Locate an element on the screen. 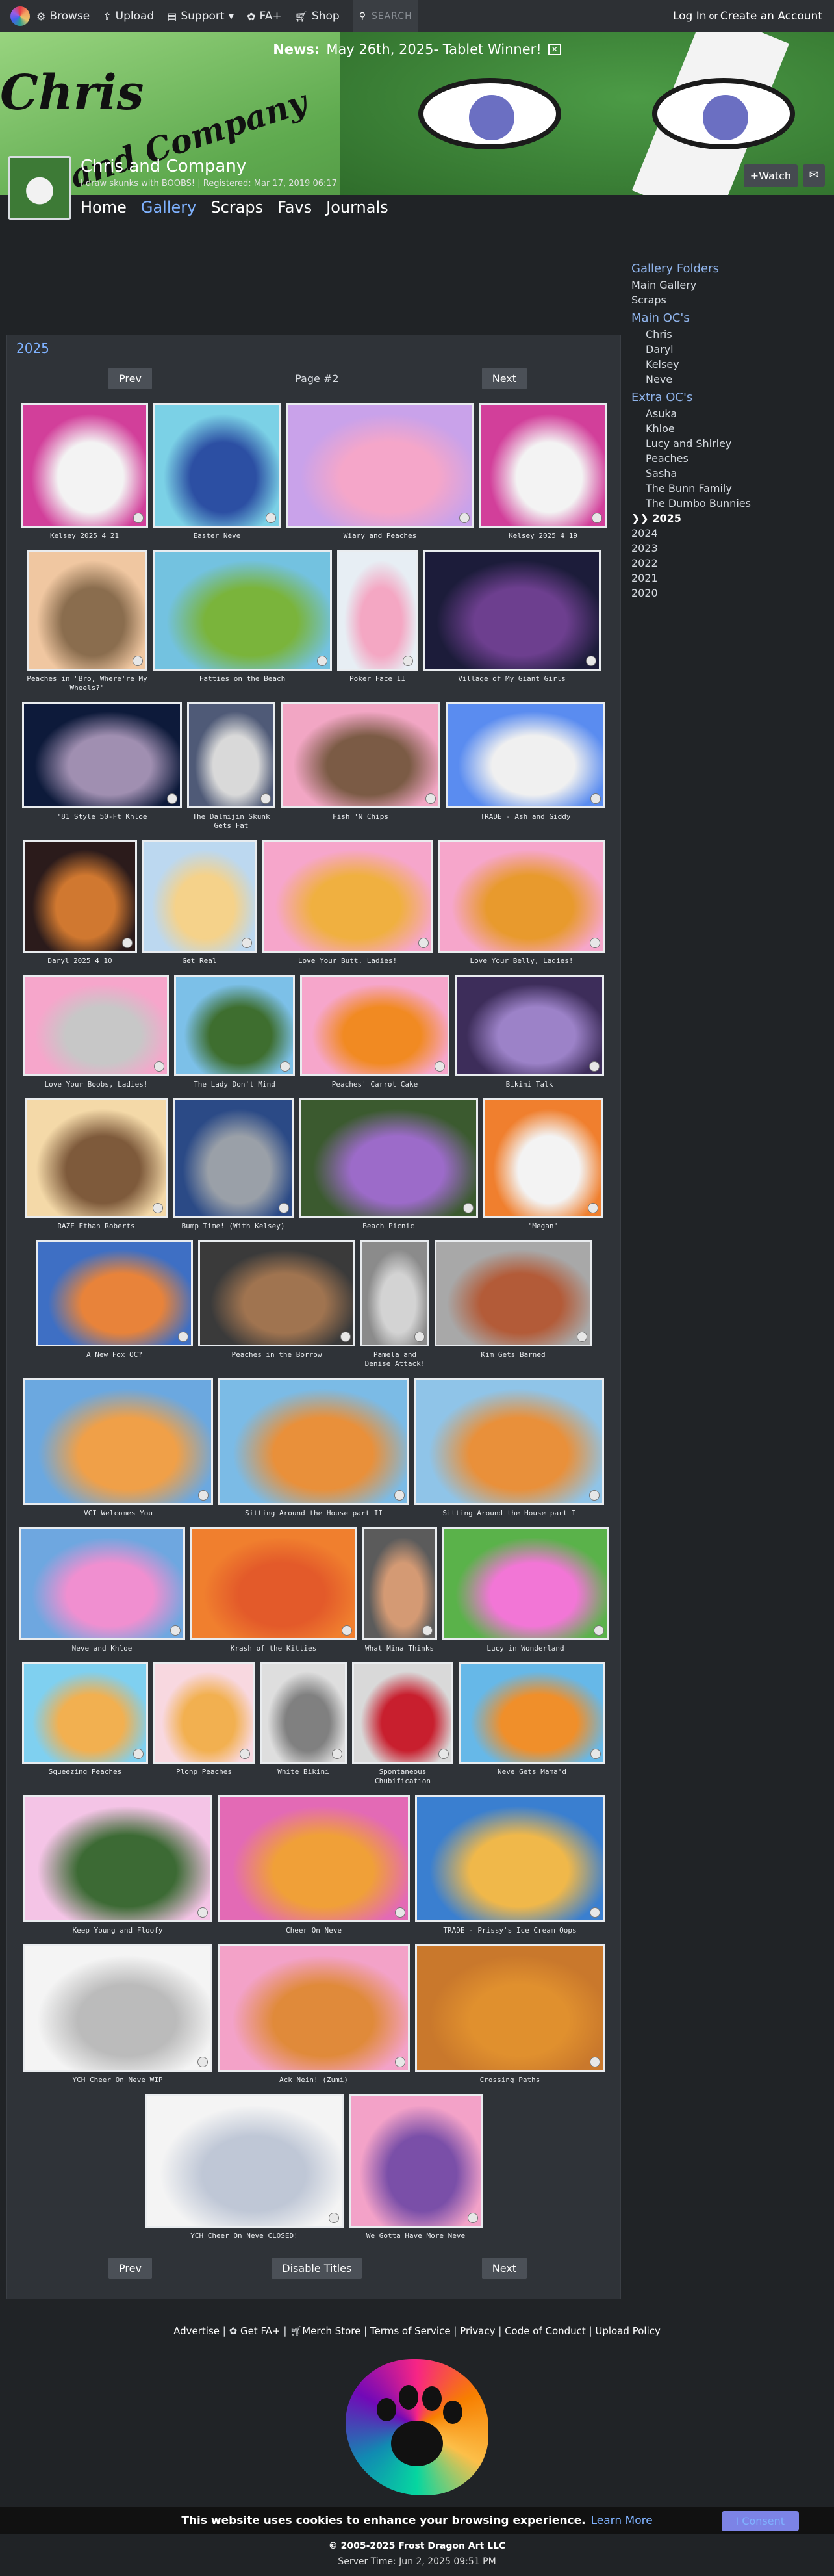 The width and height of the screenshot is (834, 2576). tab-journals: Journals is located at coordinates (357, 207).